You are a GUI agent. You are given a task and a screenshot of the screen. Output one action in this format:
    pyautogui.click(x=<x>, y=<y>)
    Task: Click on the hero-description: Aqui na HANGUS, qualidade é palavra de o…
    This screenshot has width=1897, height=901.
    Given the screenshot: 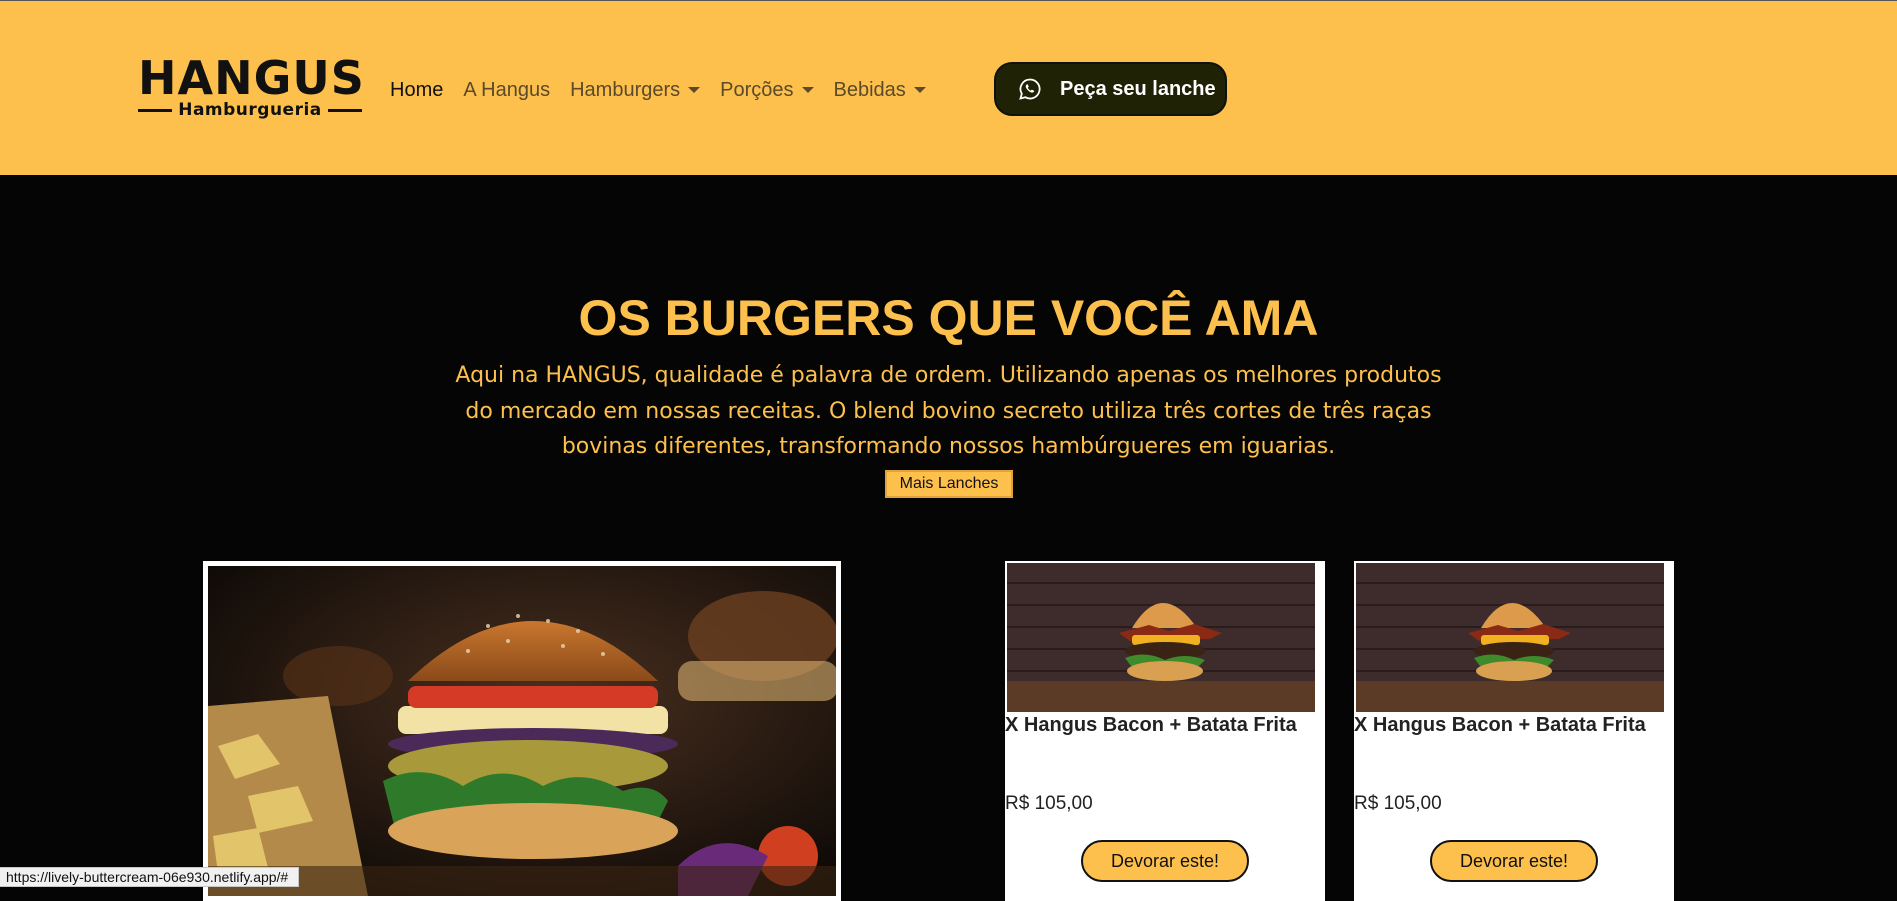 What is the action you would take?
    pyautogui.click(x=948, y=411)
    